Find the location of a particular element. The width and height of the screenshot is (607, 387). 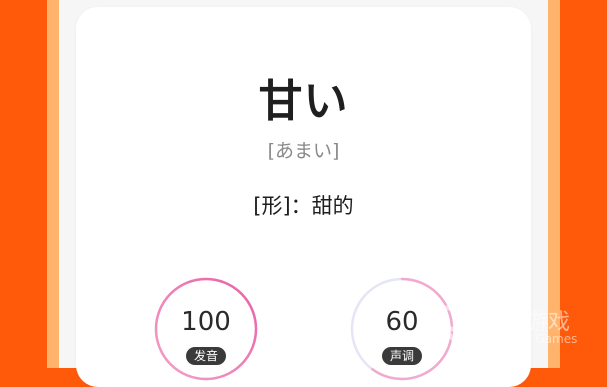

watermark: 仍玩游戏 Renwan Games is located at coordinates (519, 327).